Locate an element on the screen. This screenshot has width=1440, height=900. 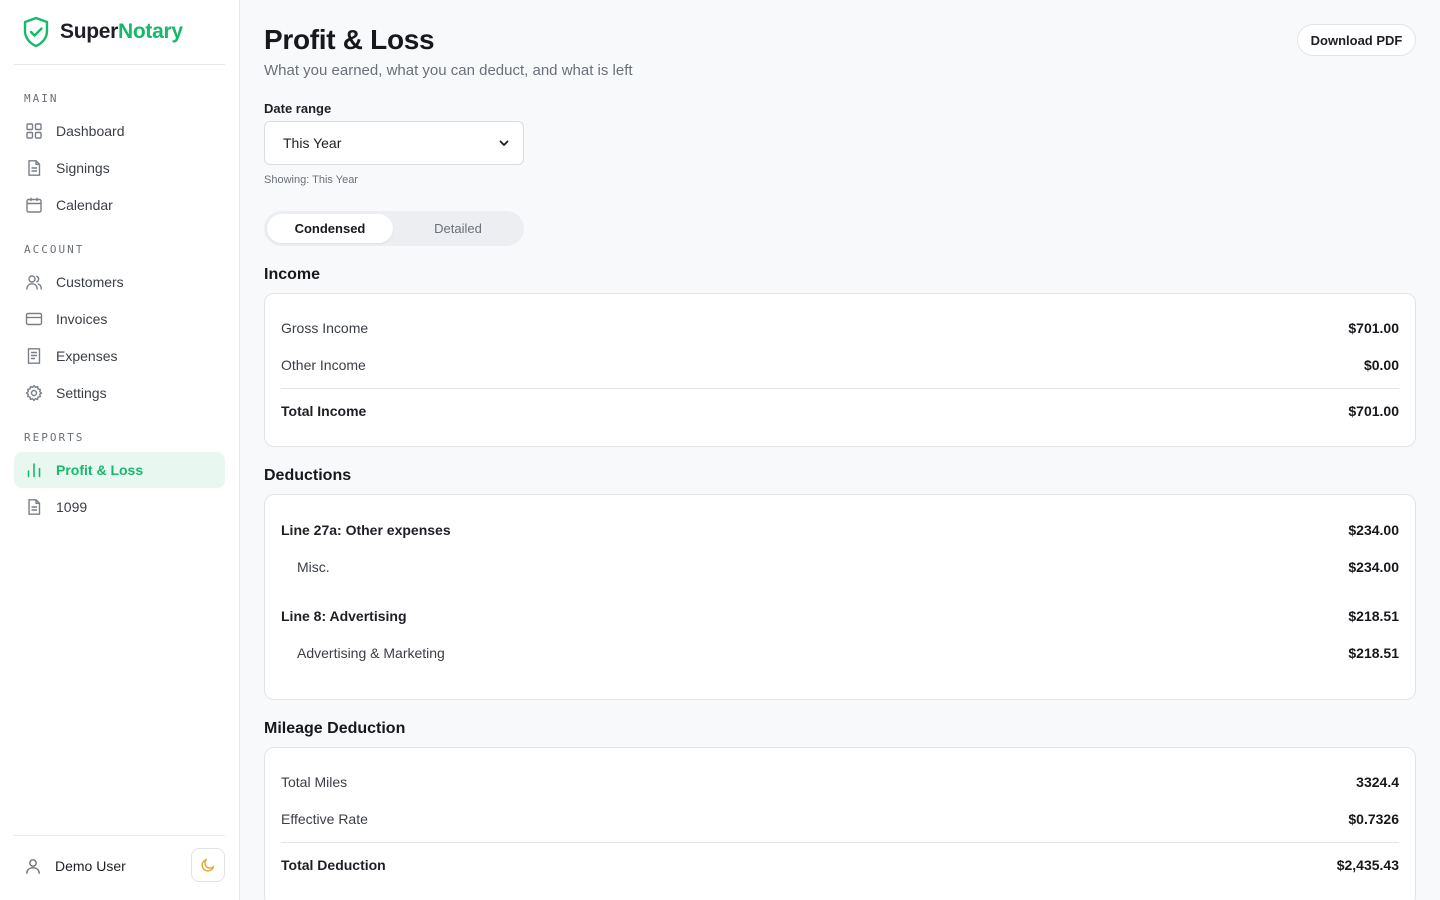
sidebar-item-label: Dashboard is located at coordinates (90, 131).